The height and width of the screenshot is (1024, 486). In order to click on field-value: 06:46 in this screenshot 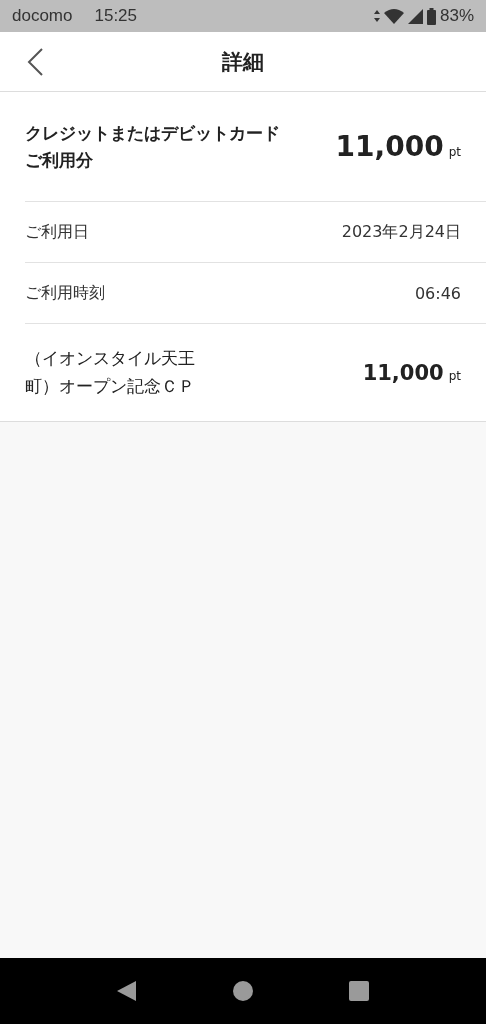, I will do `click(437, 293)`.